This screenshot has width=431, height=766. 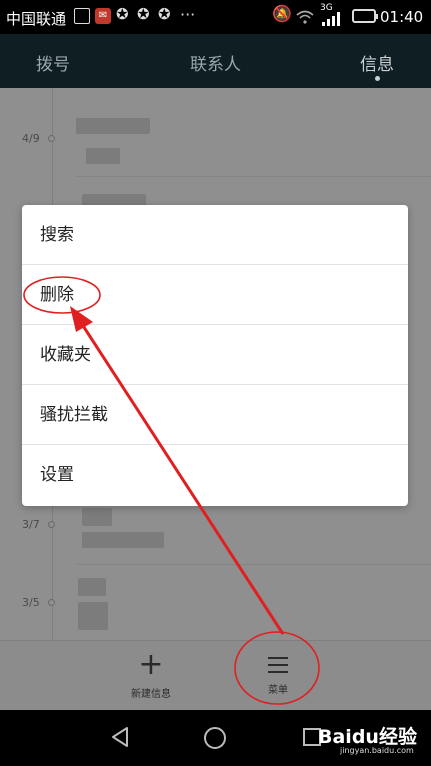 What do you see at coordinates (278, 690) in the screenshot?
I see `menu-label: 菜单` at bounding box center [278, 690].